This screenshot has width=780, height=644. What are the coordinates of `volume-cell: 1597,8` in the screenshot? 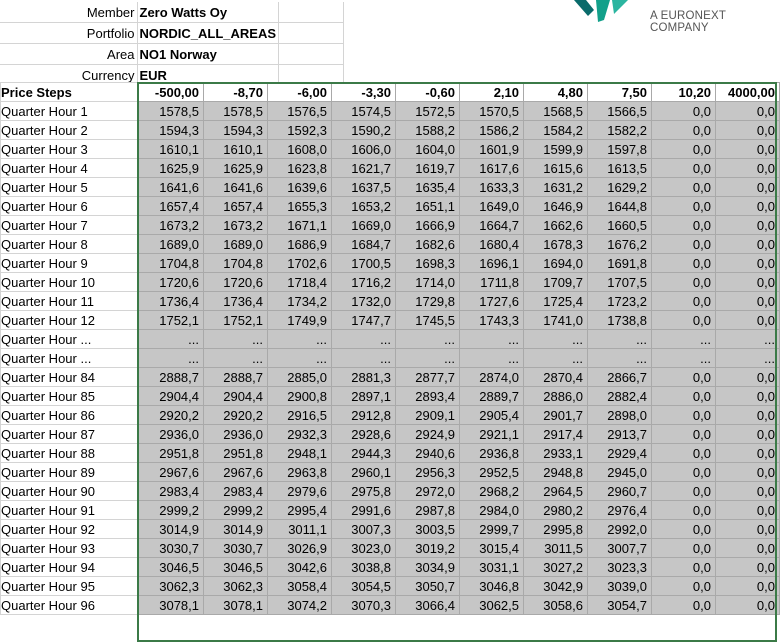 It's located at (619, 149).